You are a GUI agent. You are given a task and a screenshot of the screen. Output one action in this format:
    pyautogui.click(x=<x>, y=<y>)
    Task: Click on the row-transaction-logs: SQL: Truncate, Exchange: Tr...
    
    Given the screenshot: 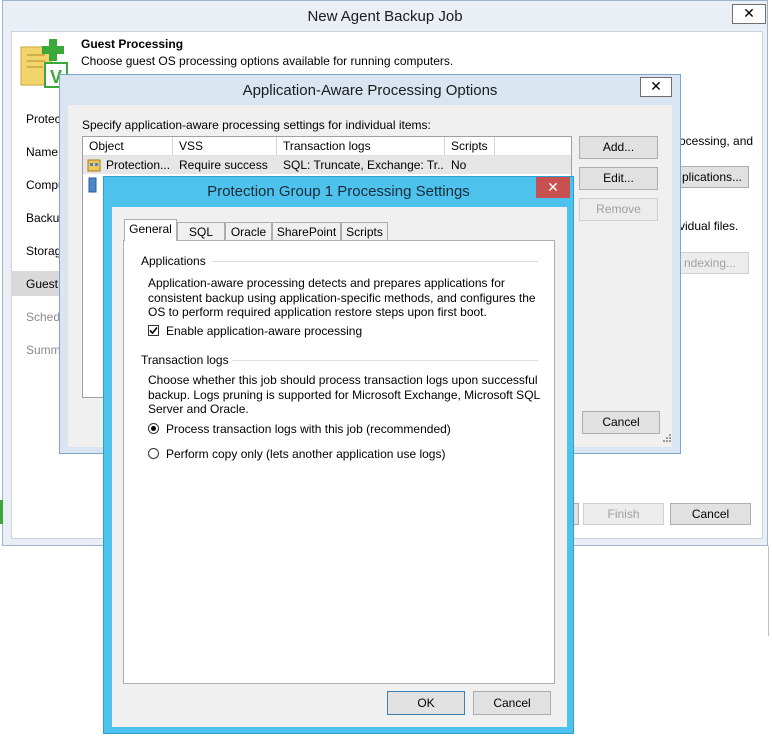 What is the action you would take?
    pyautogui.click(x=363, y=165)
    